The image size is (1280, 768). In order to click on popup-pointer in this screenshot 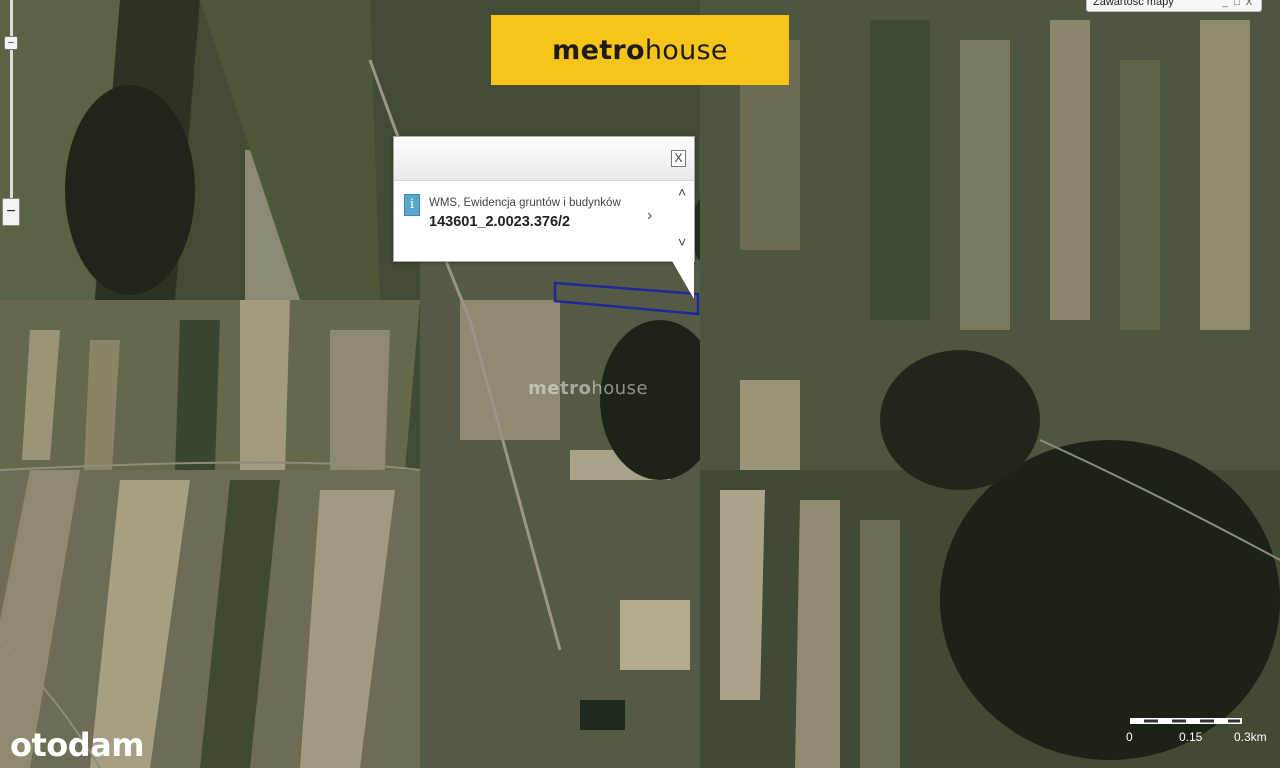, I will do `click(683, 280)`.